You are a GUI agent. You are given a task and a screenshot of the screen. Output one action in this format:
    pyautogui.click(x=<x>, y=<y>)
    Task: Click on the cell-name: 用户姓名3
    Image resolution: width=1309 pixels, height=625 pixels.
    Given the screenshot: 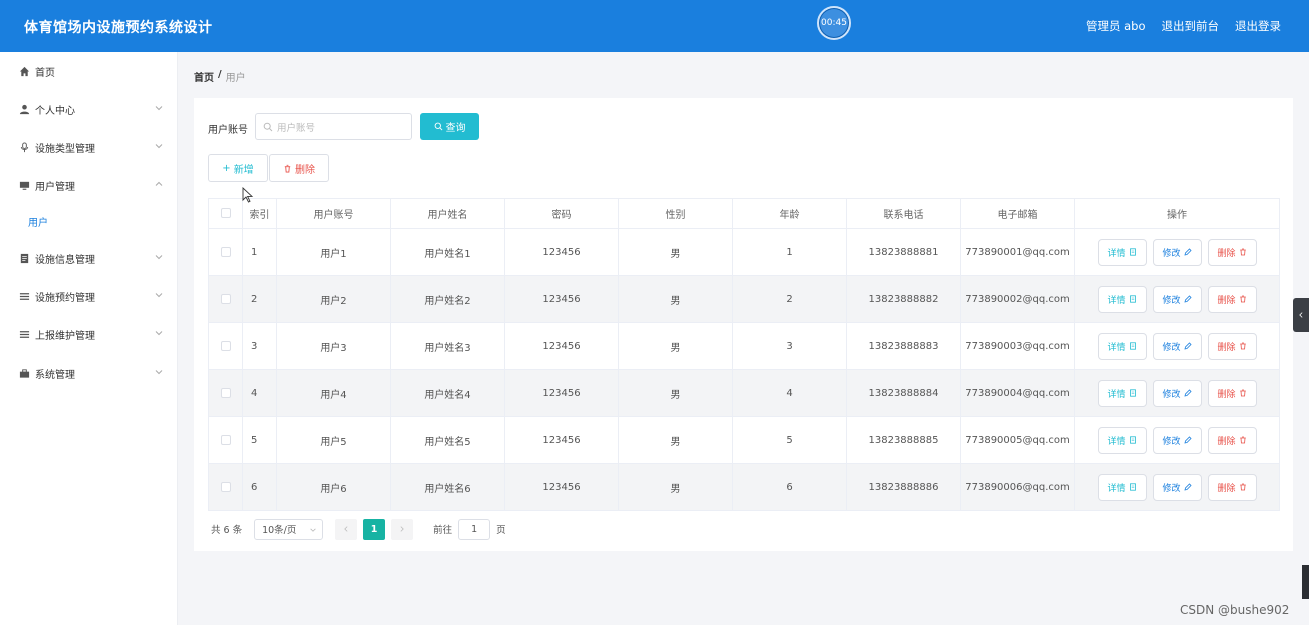 What is the action you would take?
    pyautogui.click(x=447, y=346)
    